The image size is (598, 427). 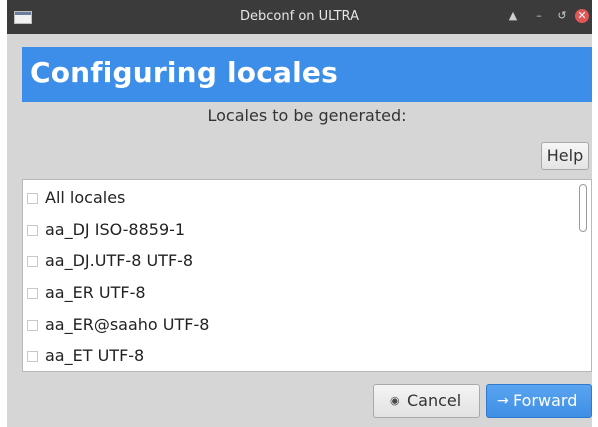 I want to click on forward-button-label: Forward, so click(x=545, y=400).